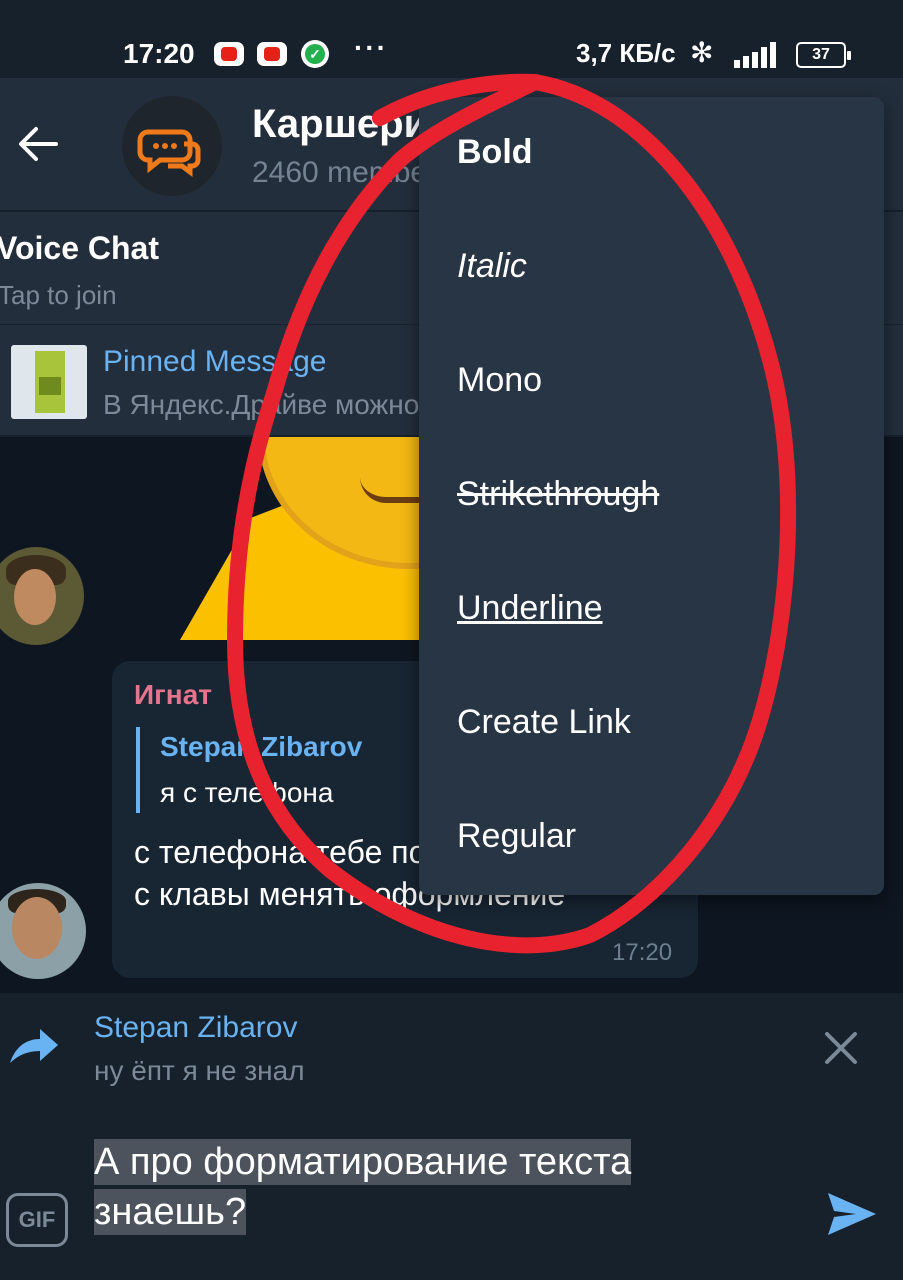 This screenshot has width=903, height=1280. I want to click on pinned-text: В Яндекс.Драйве можно, so click(261, 404).